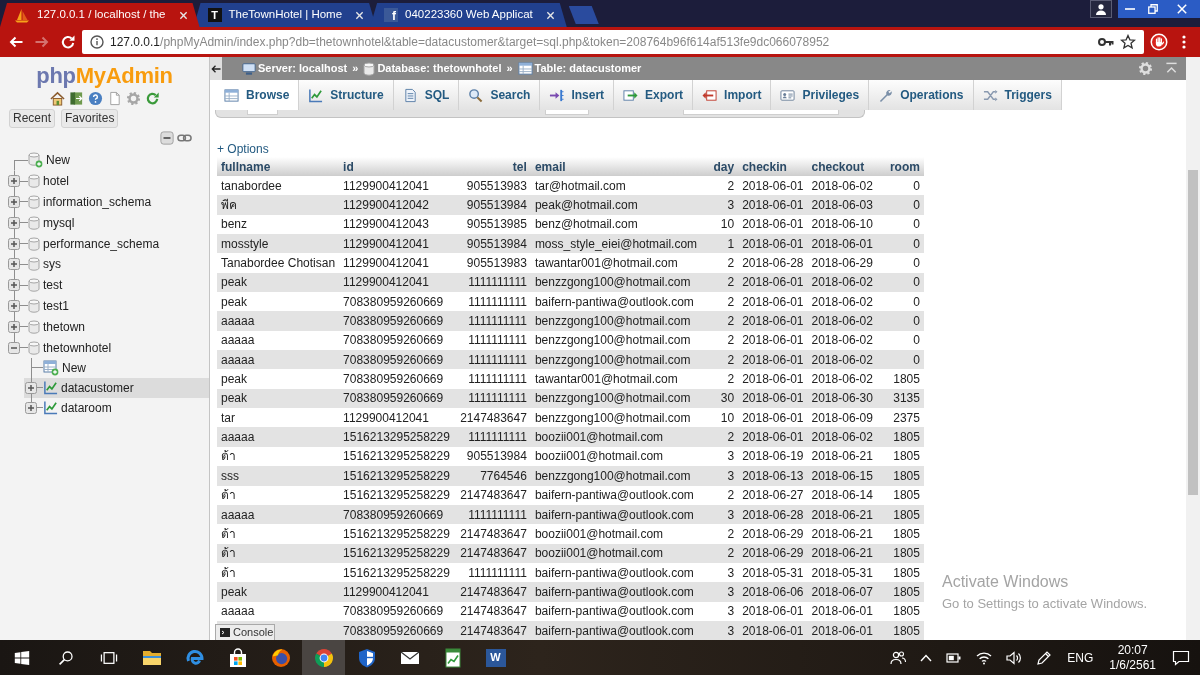  I want to click on column-header: room, so click(900, 166).